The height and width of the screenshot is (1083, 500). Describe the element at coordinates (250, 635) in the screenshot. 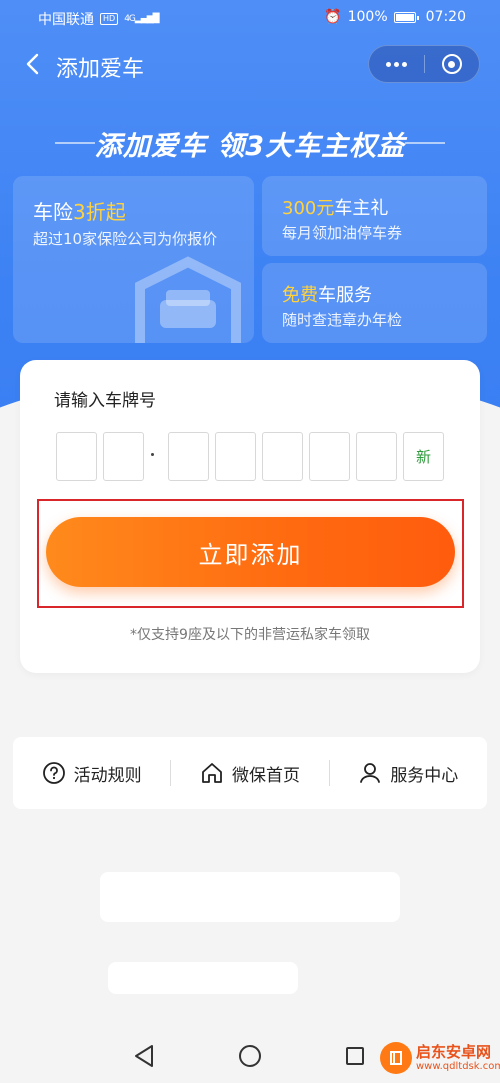

I see `eligibility-note: *仅支持9座及以下的非营运私家车领取` at that location.